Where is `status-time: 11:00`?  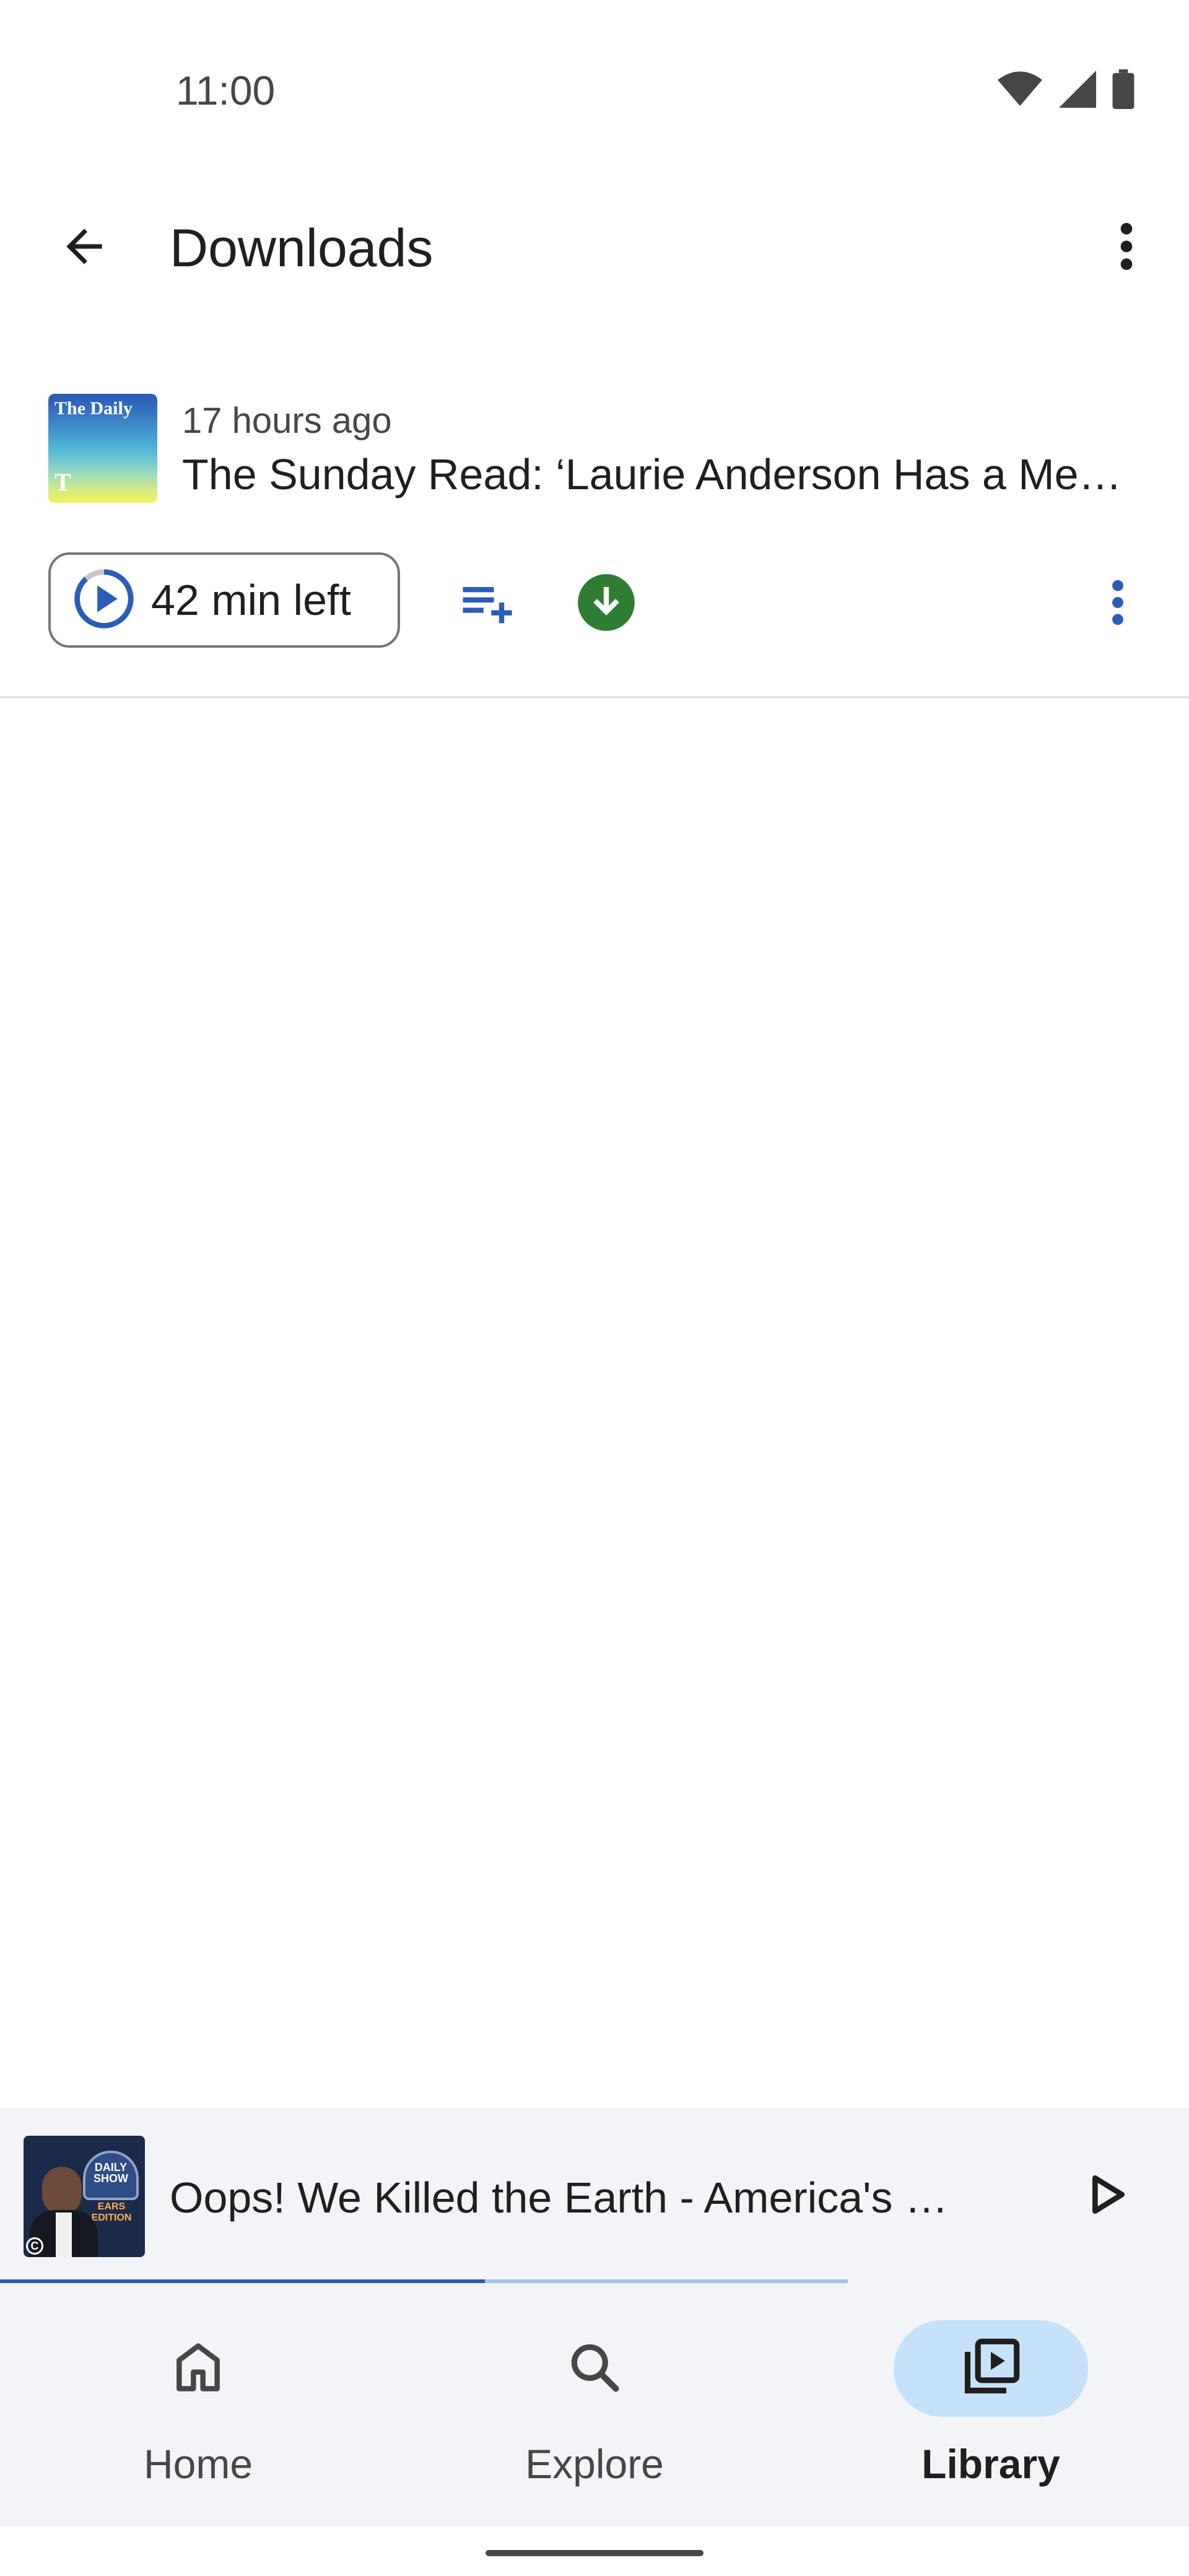
status-time: 11:00 is located at coordinates (226, 90).